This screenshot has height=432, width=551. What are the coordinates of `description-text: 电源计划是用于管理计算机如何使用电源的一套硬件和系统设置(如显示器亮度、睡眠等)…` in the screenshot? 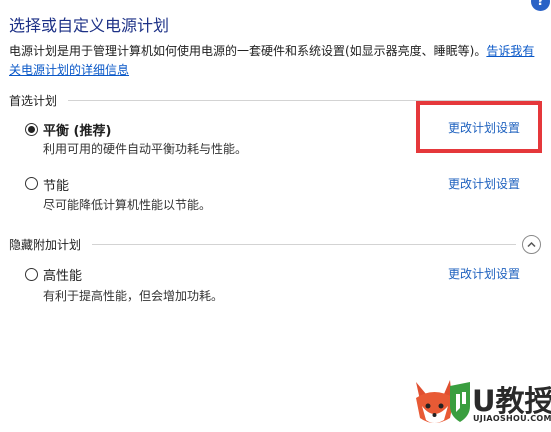 It's located at (248, 51).